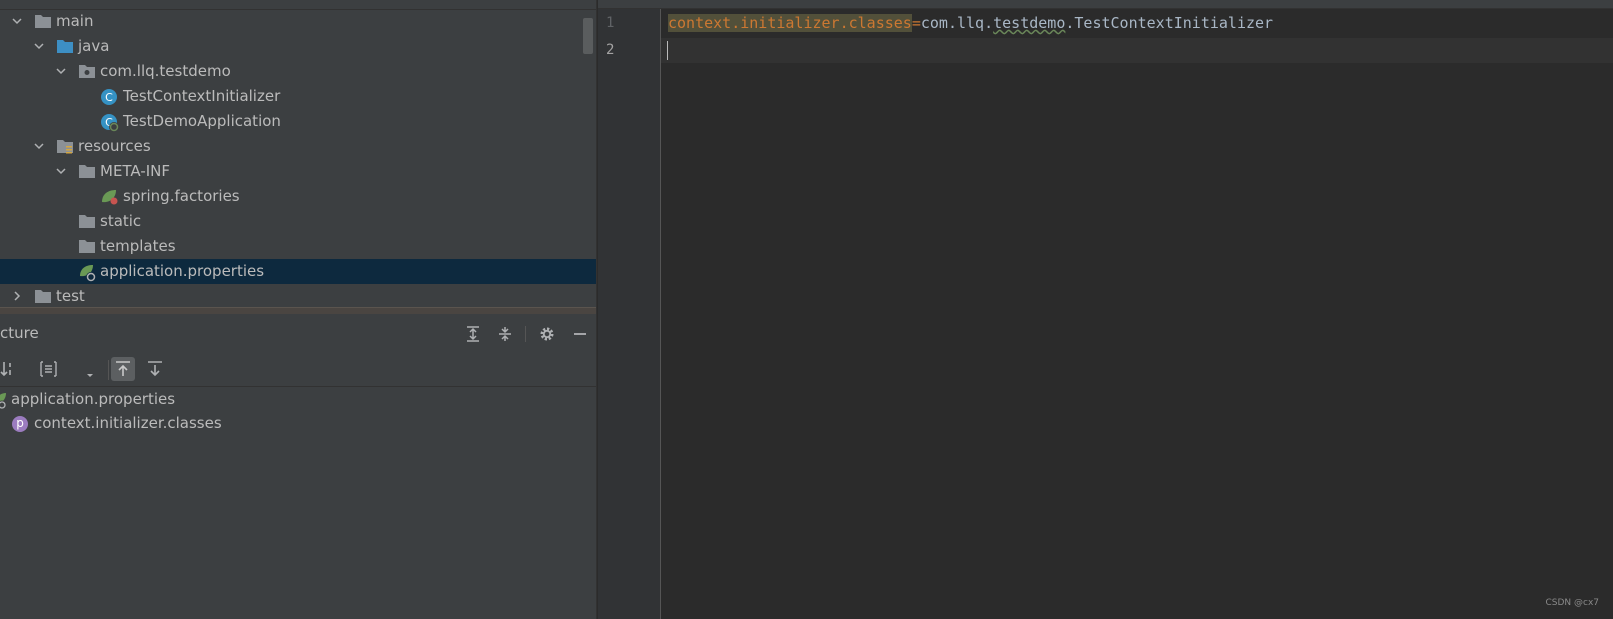  What do you see at coordinates (298, 196) in the screenshot?
I see `tree-item-spring-factories: spring.factories` at bounding box center [298, 196].